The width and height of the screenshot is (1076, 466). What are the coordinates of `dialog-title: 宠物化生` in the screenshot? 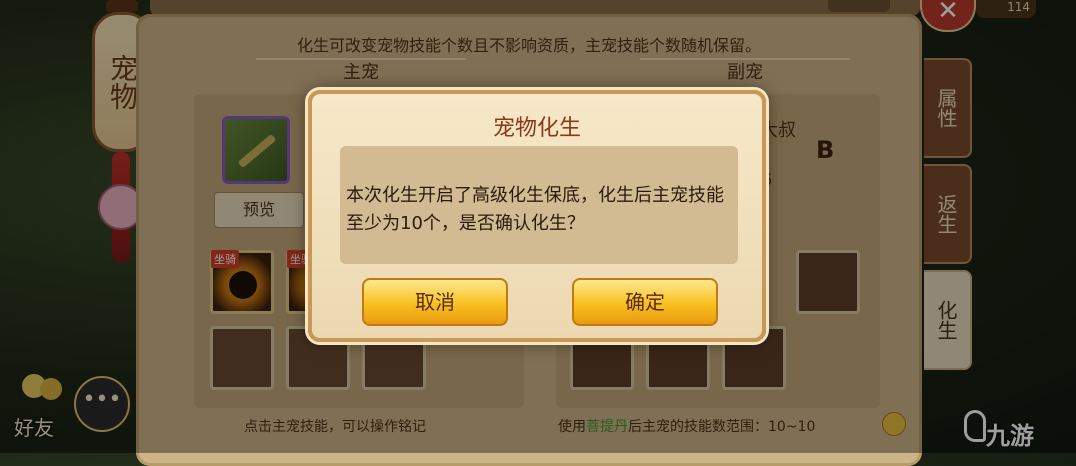 It's located at (536, 128).